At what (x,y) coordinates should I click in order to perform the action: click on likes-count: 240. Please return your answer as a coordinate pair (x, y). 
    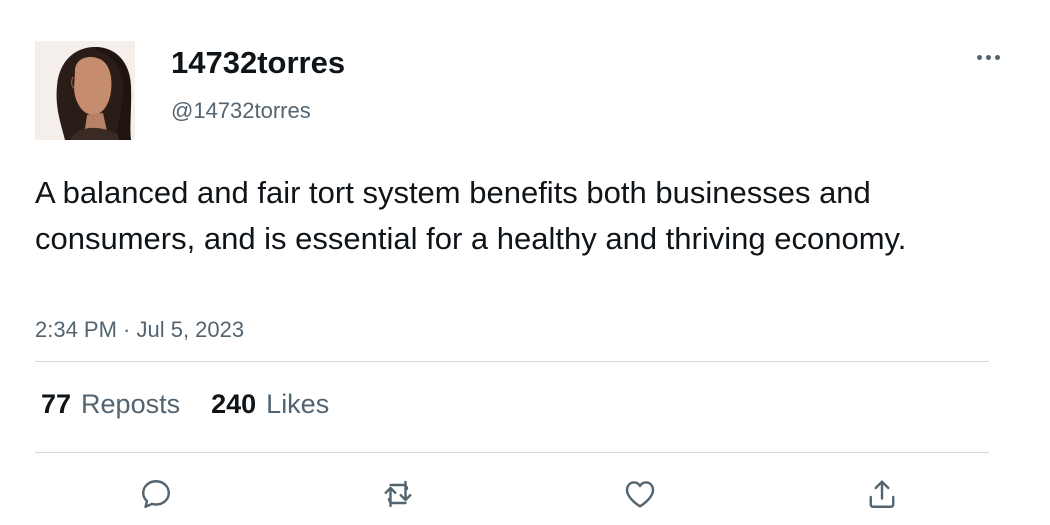
    Looking at the image, I should click on (234, 403).